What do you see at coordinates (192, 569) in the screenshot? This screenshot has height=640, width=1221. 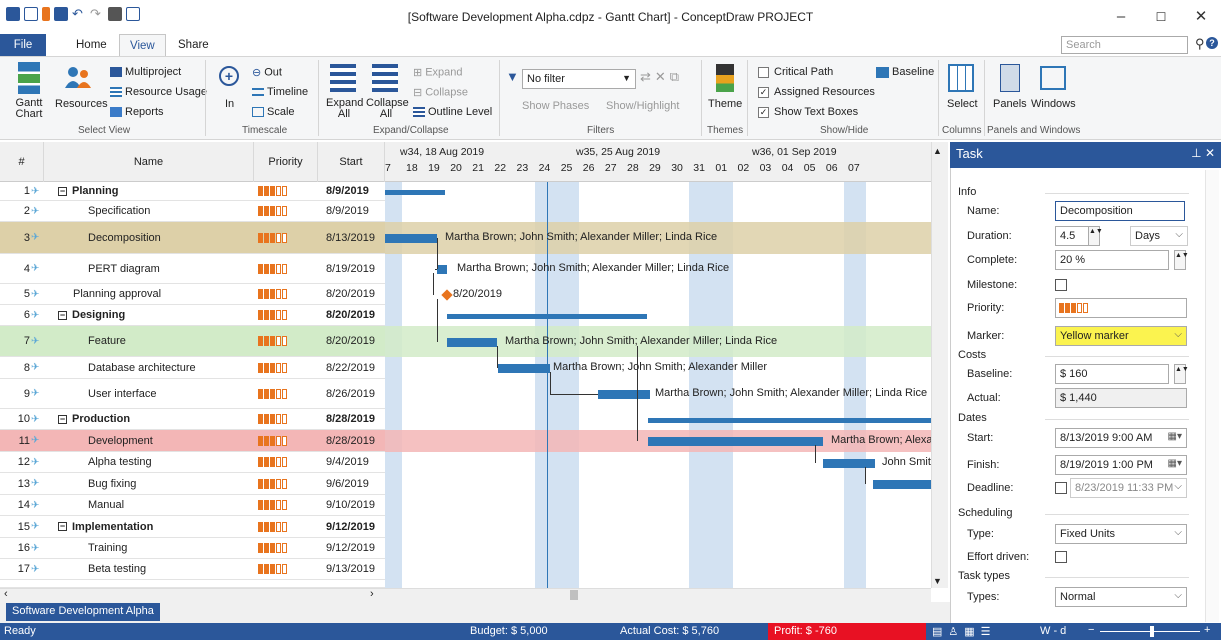 I see `table-row: 17 ✈ Beta testing 9/13/2019` at bounding box center [192, 569].